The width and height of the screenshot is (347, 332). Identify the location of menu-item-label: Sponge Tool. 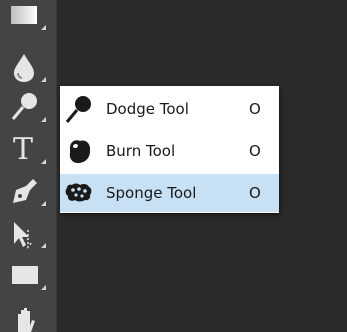
(151, 193).